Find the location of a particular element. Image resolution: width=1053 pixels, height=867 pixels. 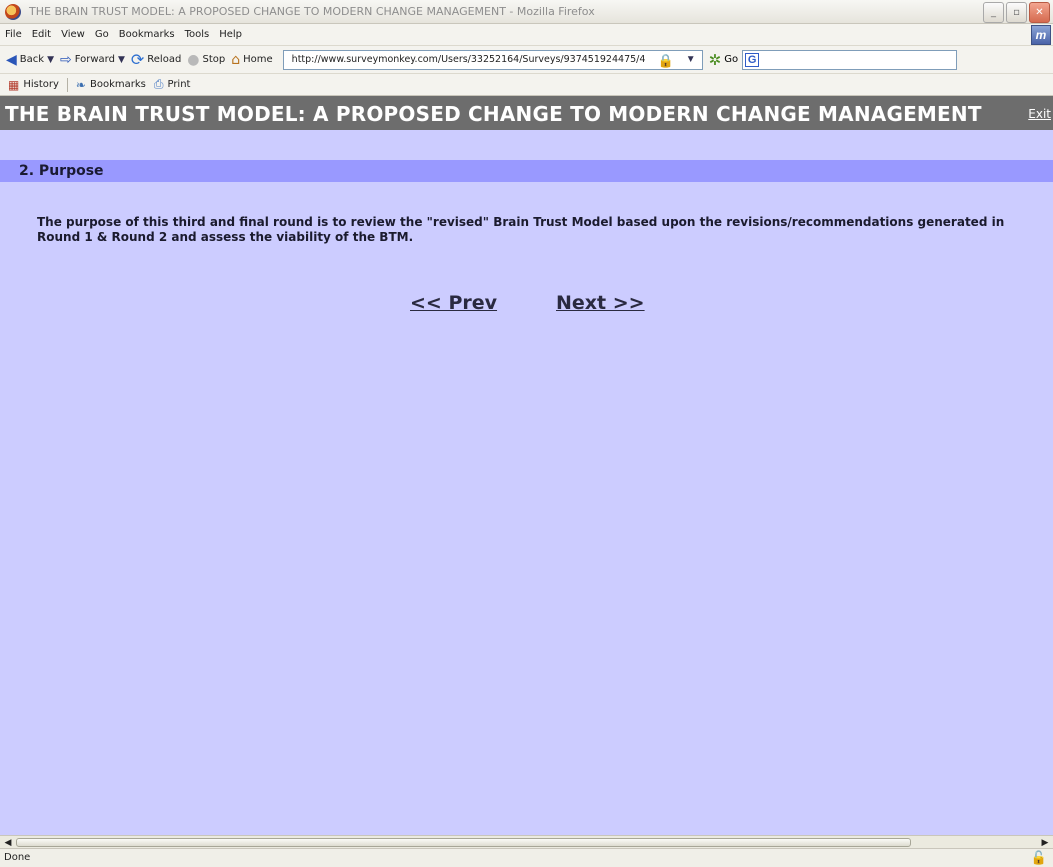

forward-button: ⇨ Forward ▼ is located at coordinates (92, 60).